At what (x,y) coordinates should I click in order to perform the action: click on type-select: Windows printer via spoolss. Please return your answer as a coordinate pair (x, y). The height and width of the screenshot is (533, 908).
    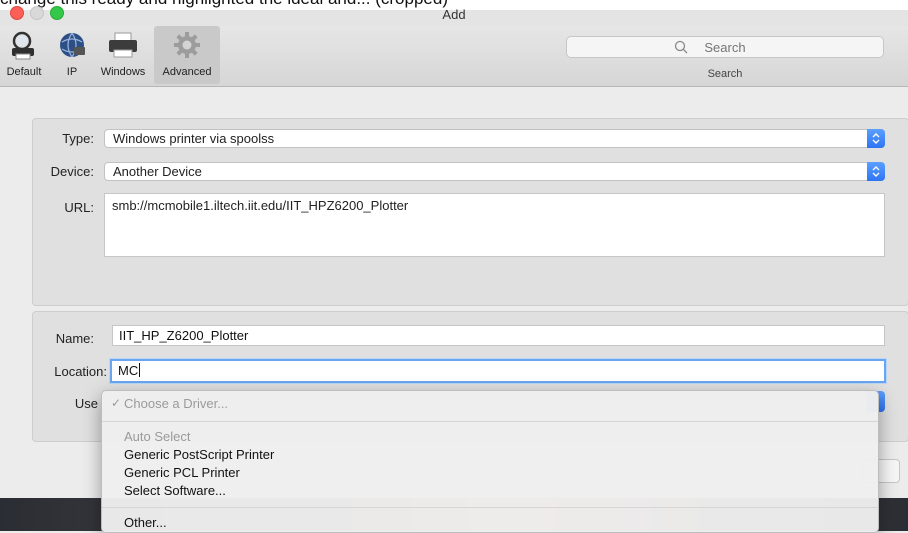
    Looking at the image, I should click on (494, 138).